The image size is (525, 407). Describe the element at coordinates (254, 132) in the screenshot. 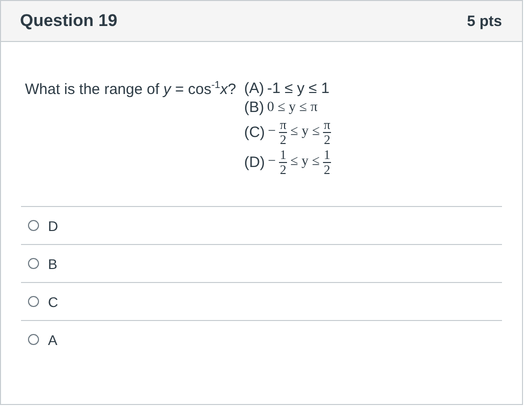

I see `choice-label: (C)` at that location.